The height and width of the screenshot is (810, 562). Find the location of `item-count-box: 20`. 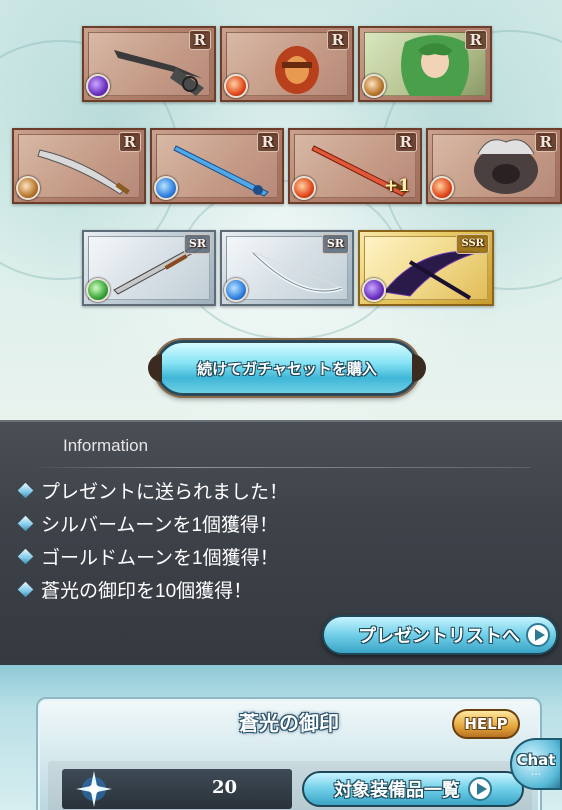

item-count-box: 20 is located at coordinates (177, 789).